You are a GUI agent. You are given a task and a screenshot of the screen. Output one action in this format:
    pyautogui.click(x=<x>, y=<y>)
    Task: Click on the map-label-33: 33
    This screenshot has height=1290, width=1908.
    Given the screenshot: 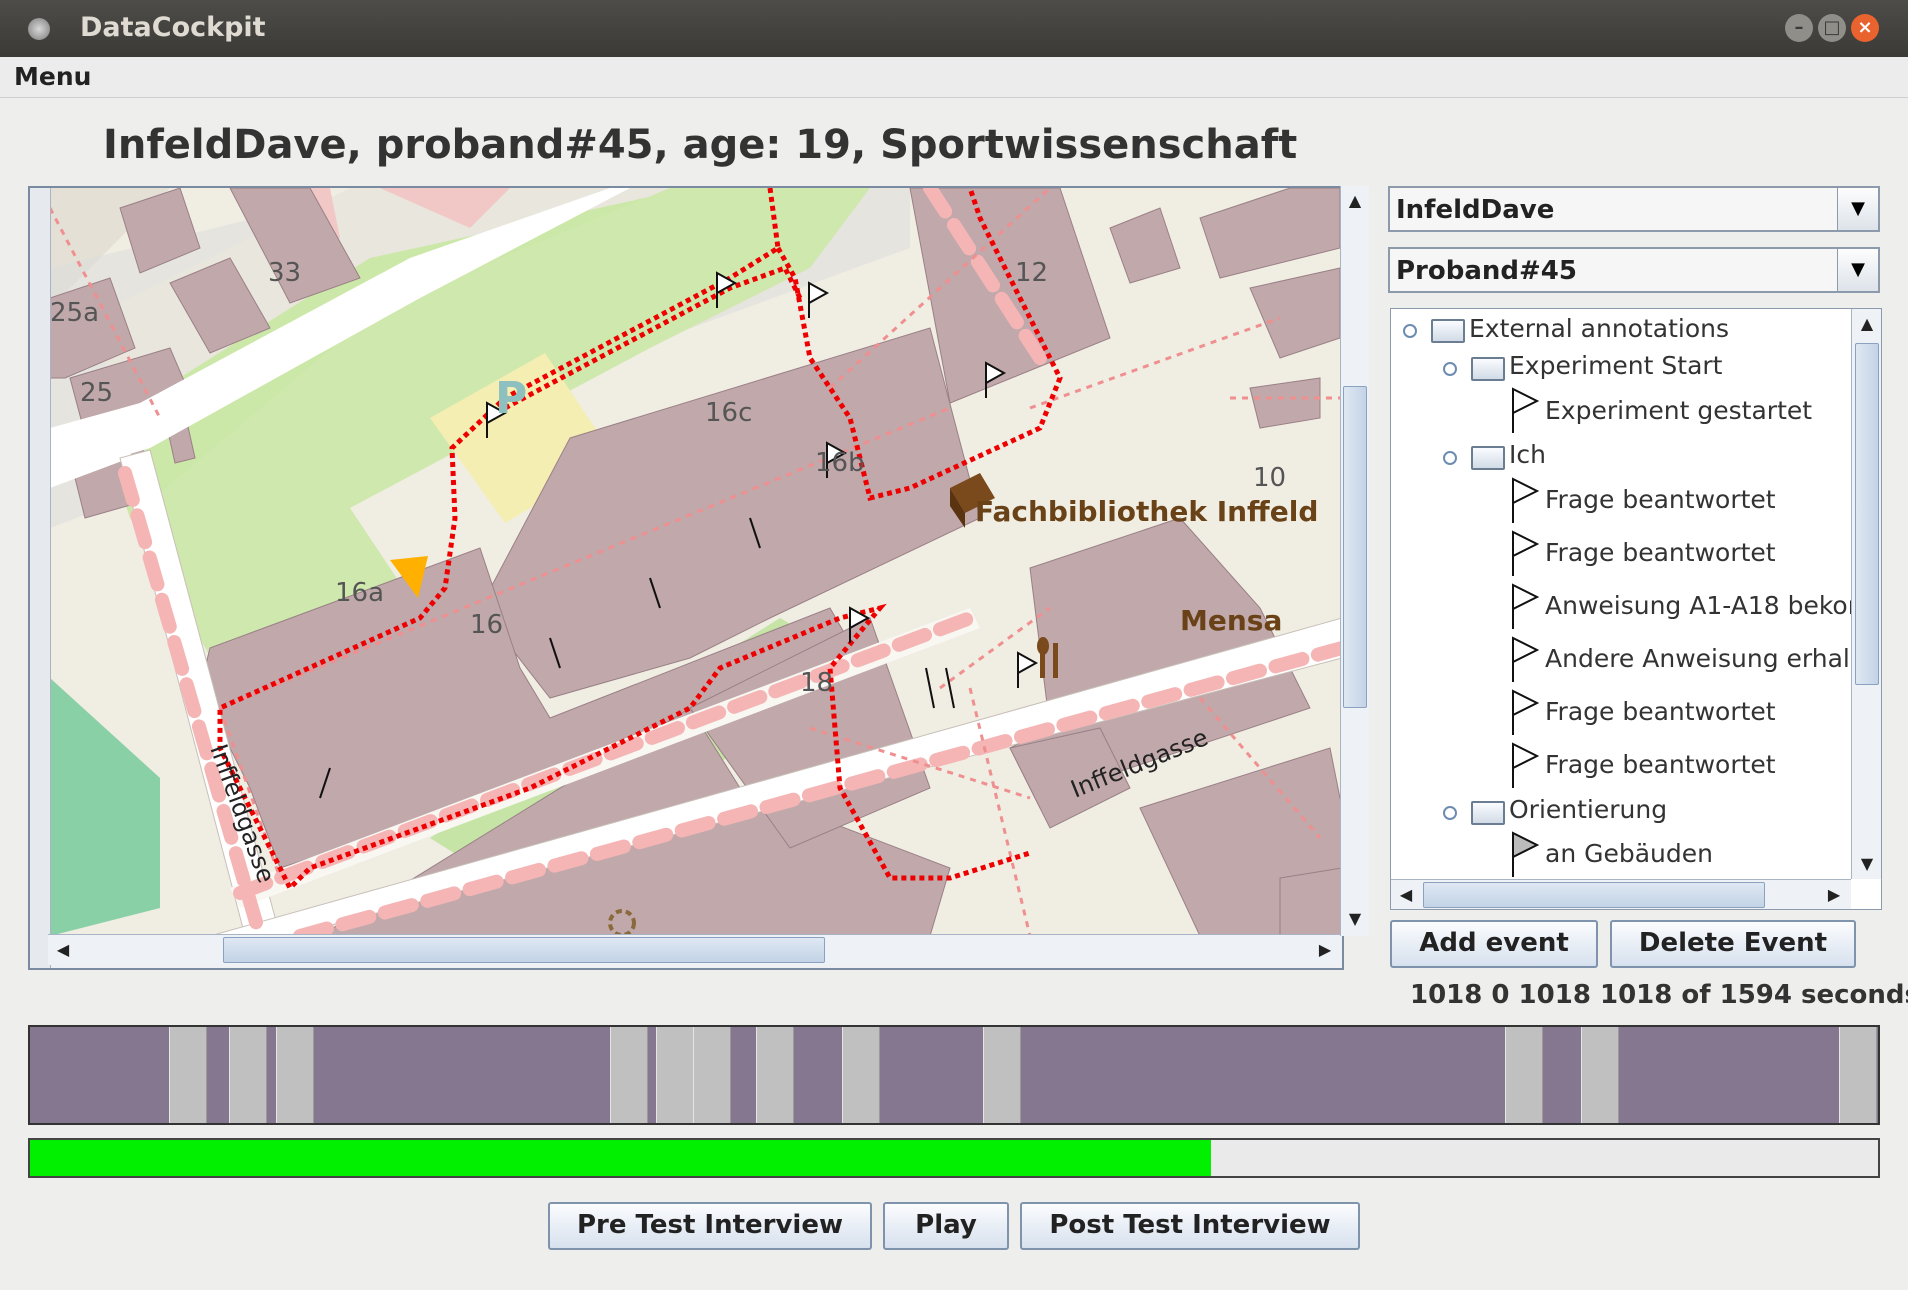 What is the action you would take?
    pyautogui.click(x=284, y=273)
    